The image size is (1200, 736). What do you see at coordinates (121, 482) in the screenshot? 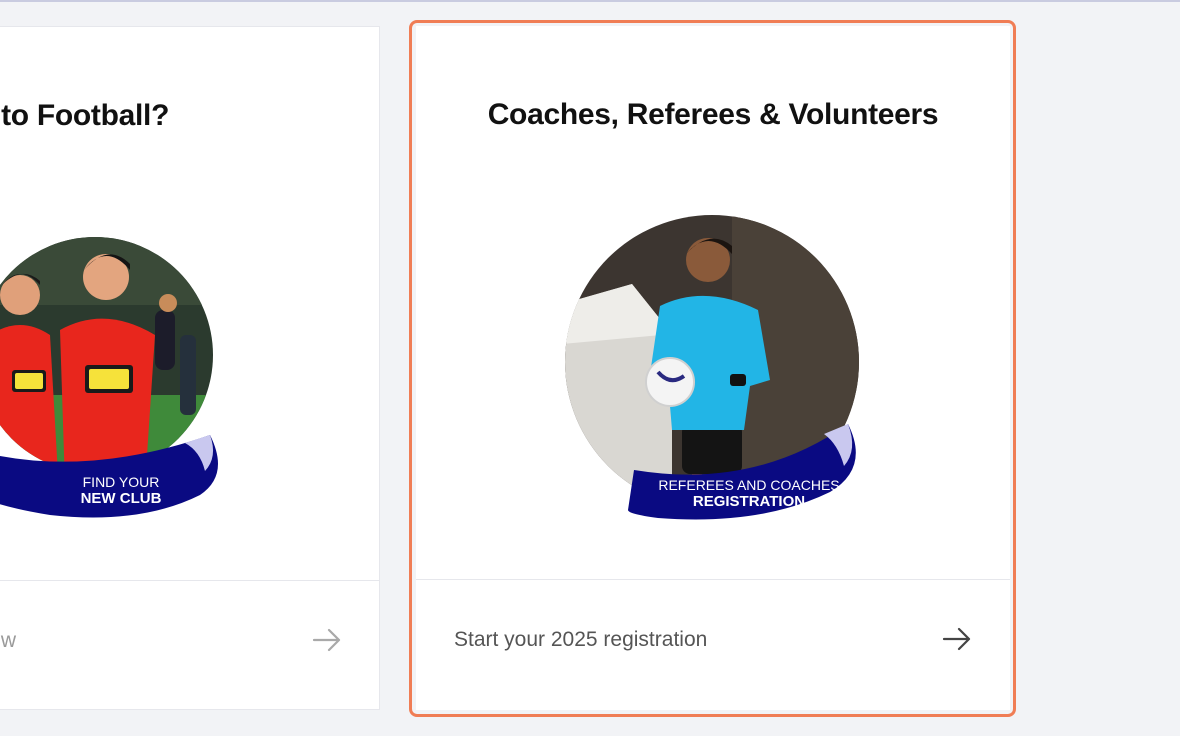
I see `banner-line-1: FIND YOUR` at bounding box center [121, 482].